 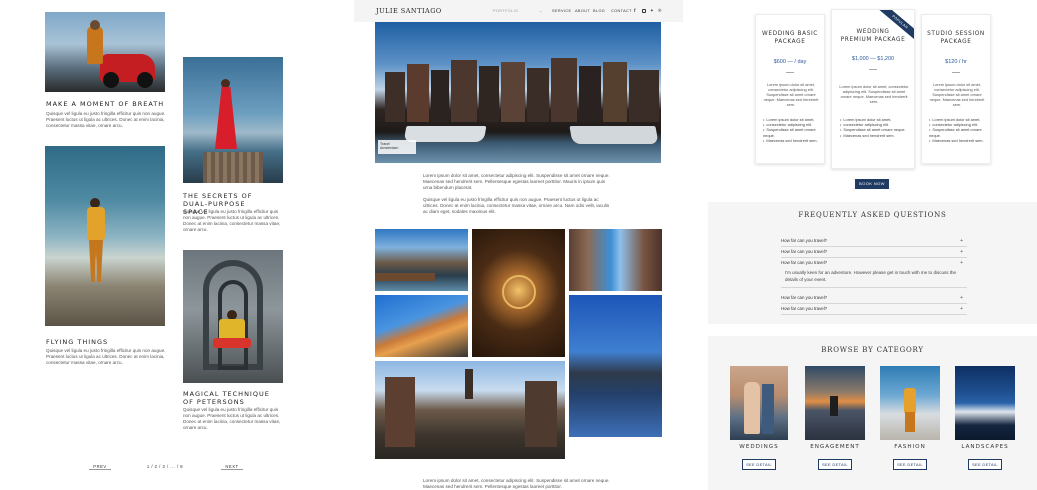 What do you see at coordinates (615, 366) in the screenshot?
I see `gallery-photo-canal-night` at bounding box center [615, 366].